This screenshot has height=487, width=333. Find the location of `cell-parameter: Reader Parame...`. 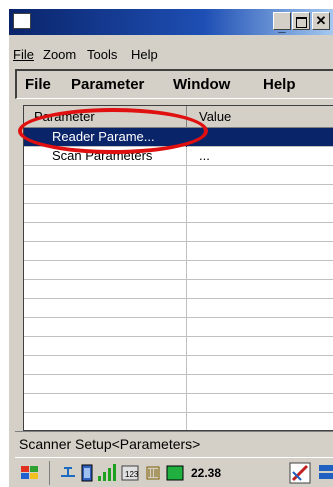

cell-parameter: Reader Parame... is located at coordinates (105, 137).